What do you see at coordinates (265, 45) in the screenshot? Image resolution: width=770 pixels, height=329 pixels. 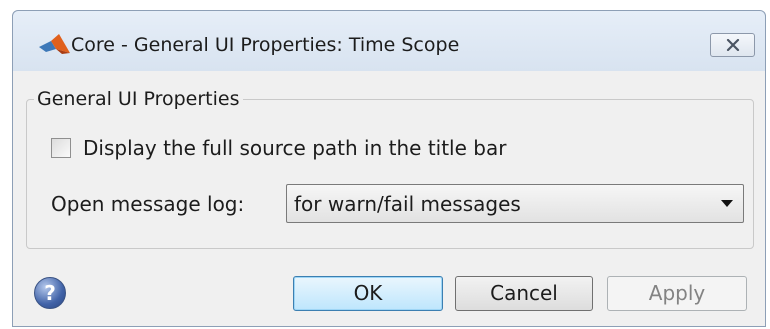 I see `window-title: Core - General UI Properties: Time Scope` at bounding box center [265, 45].